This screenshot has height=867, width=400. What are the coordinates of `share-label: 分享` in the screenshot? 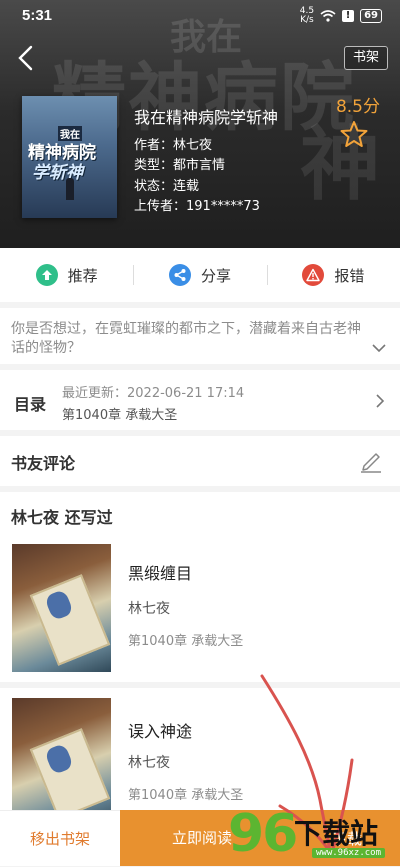 It's located at (215, 275).